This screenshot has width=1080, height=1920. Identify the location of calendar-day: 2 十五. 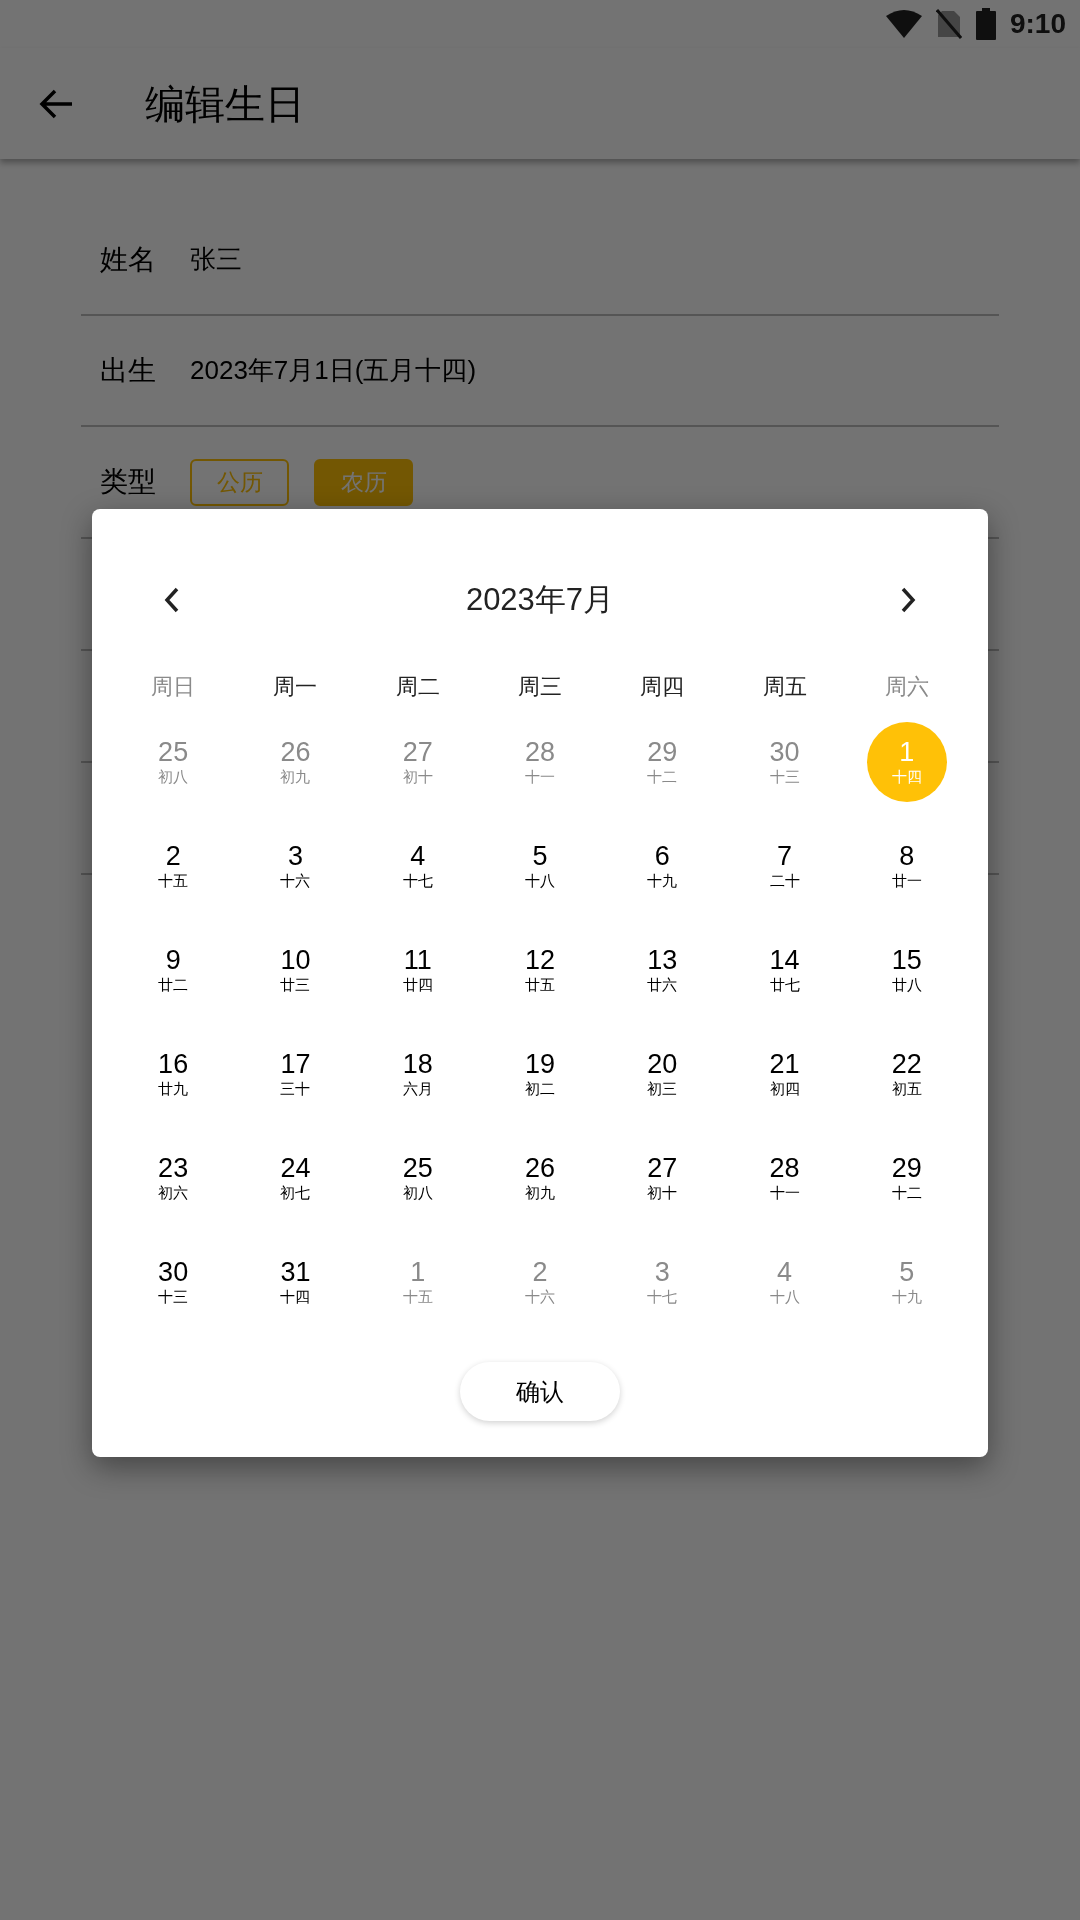
(173, 866).